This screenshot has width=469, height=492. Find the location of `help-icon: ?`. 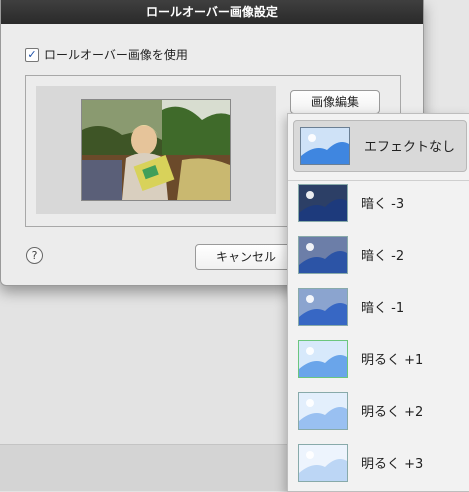

help-icon: ? is located at coordinates (34, 255).